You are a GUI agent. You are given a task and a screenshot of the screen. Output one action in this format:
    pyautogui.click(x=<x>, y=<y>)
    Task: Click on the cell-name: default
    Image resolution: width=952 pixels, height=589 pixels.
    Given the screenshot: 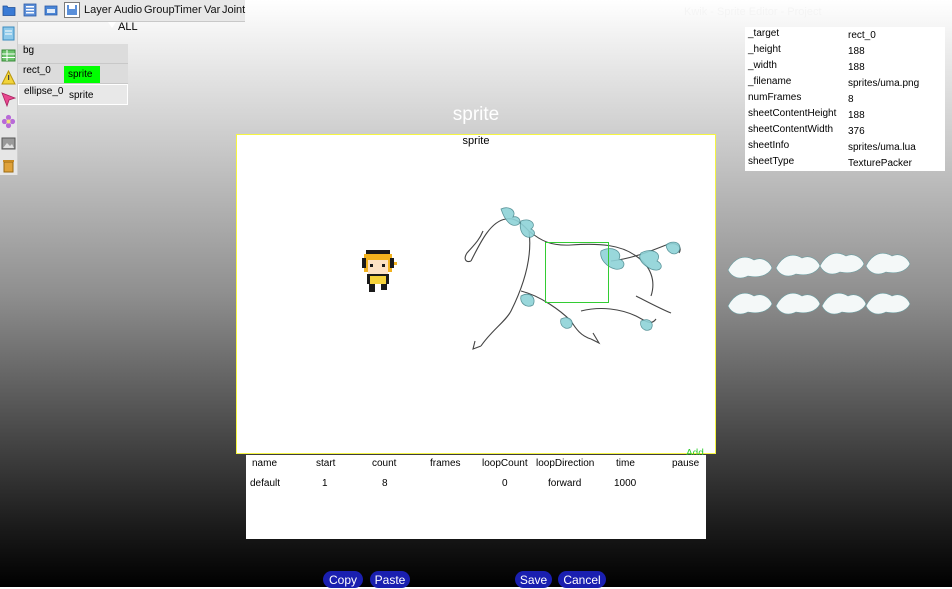 What is the action you would take?
    pyautogui.click(x=265, y=483)
    